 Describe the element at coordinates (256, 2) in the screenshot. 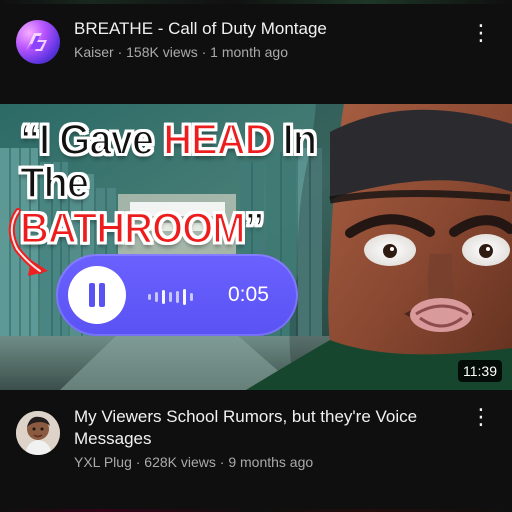

I see `top-preview-strip` at that location.